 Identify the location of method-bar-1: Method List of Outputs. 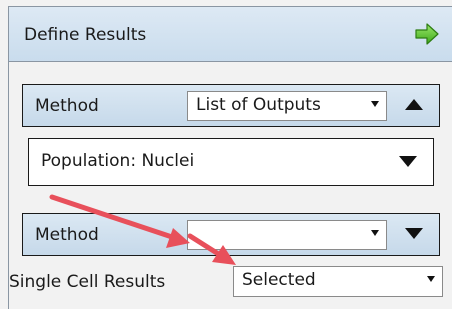
(231, 105).